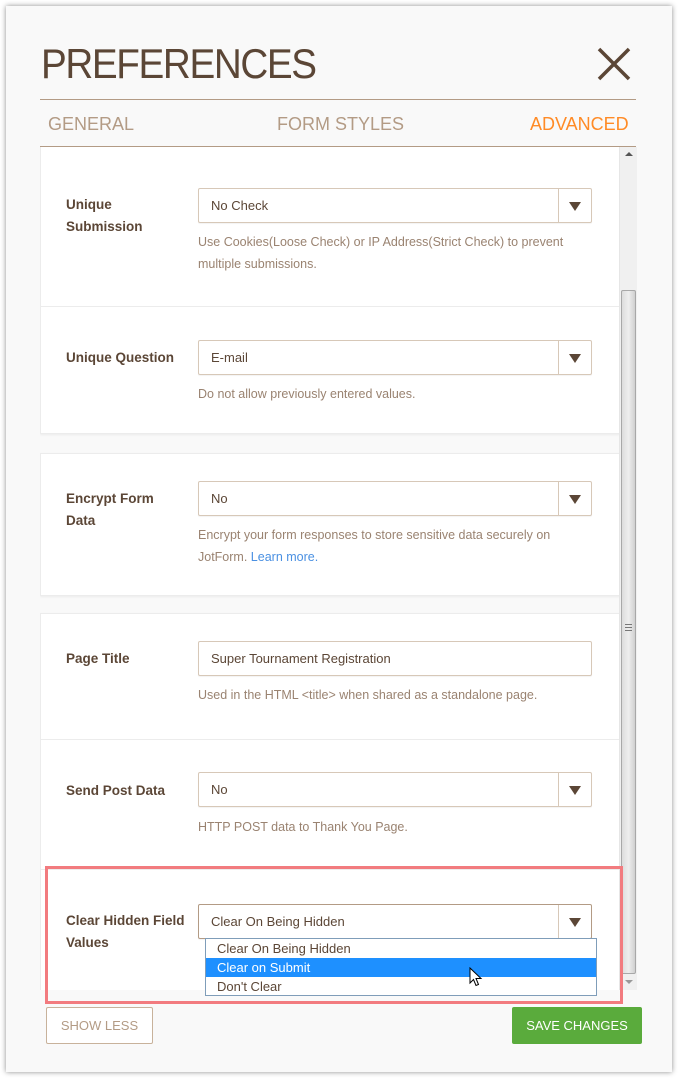  Describe the element at coordinates (395, 789) in the screenshot. I see `send-post-data-select: No` at that location.